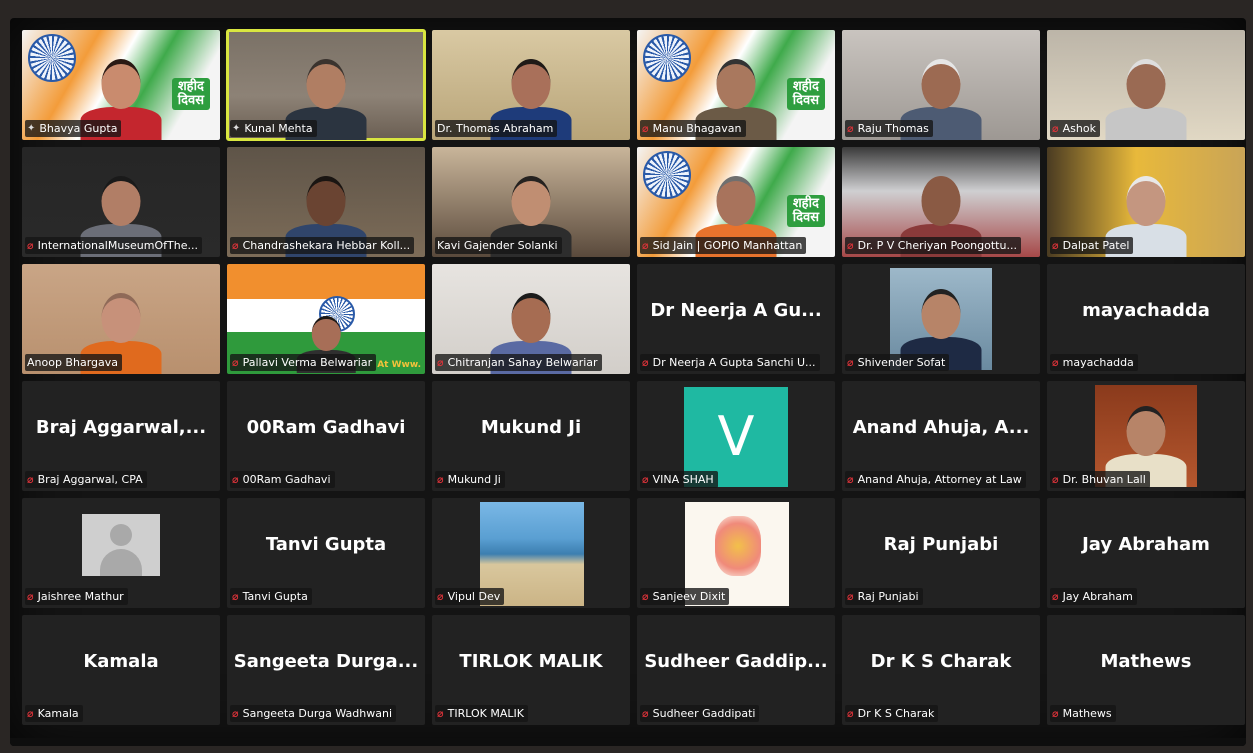 The width and height of the screenshot is (1253, 753). I want to click on participant-tile: Sudheer Gaddip... ⌀ Sudheer Gaddipati, so click(736, 670).